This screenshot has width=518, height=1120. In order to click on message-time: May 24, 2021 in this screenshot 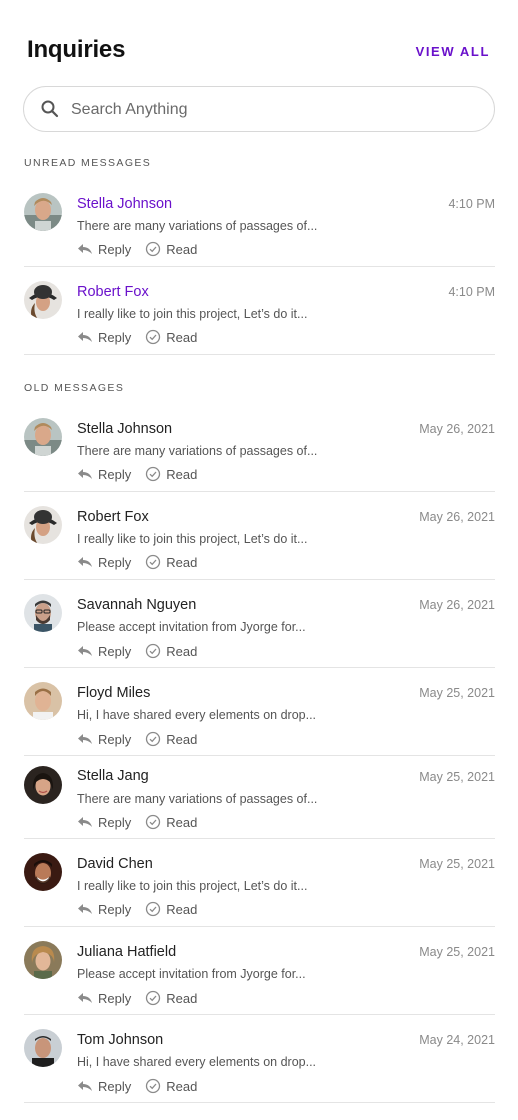, I will do `click(457, 1040)`.